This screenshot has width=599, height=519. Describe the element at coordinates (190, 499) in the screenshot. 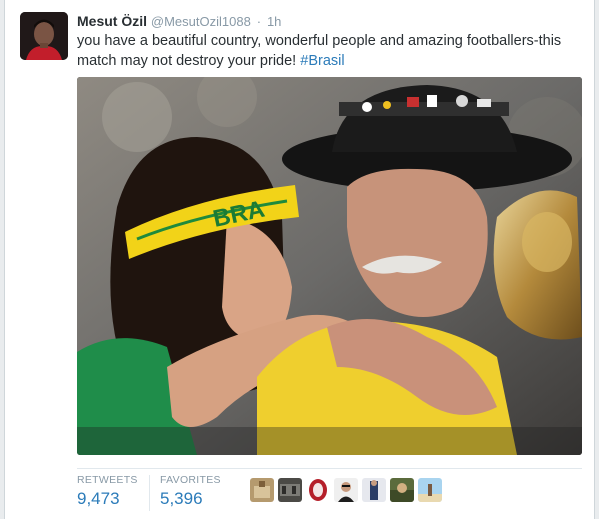

I see `favorites-count: 5,396` at that location.